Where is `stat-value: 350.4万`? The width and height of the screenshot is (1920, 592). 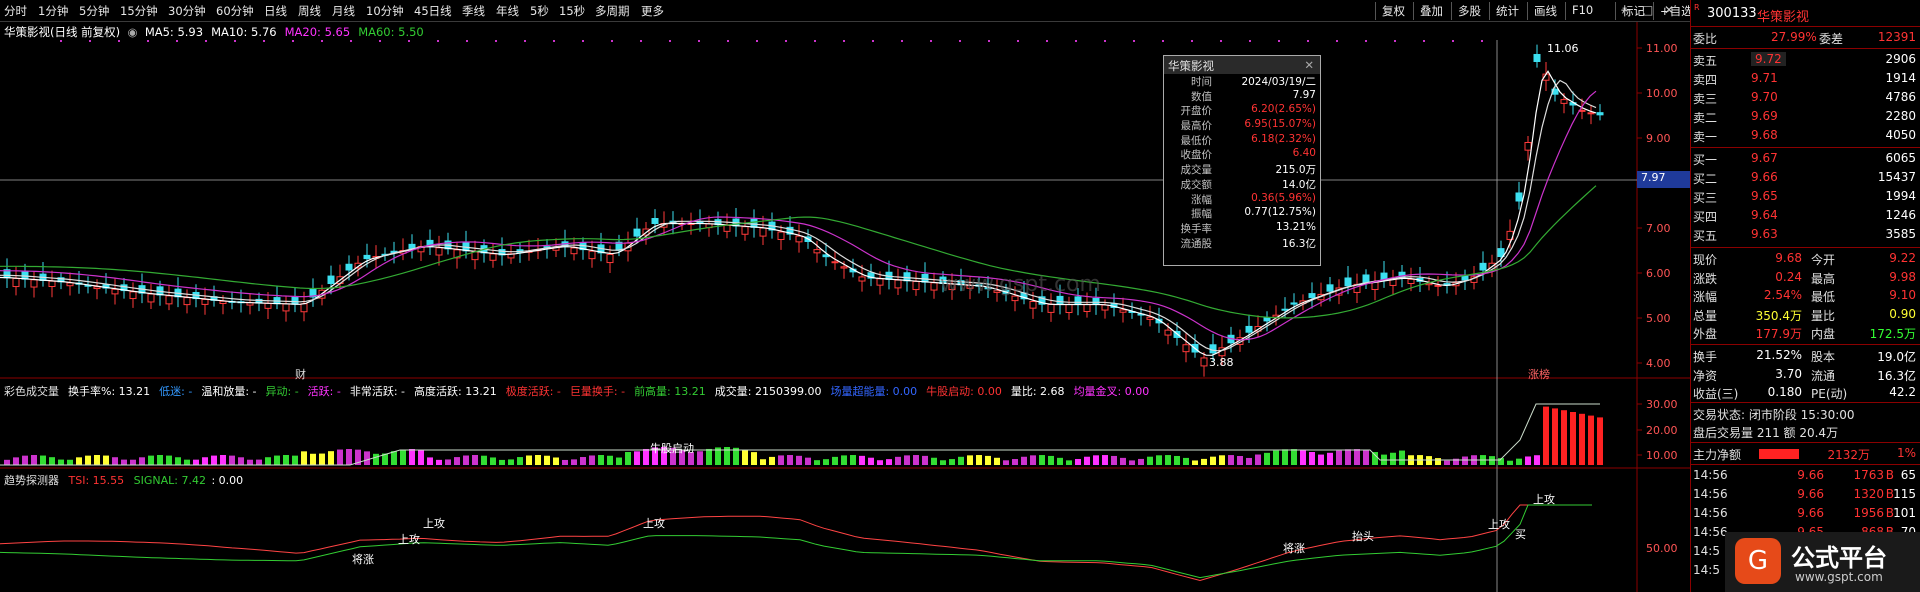
stat-value: 350.4万 is located at coordinates (1778, 315).